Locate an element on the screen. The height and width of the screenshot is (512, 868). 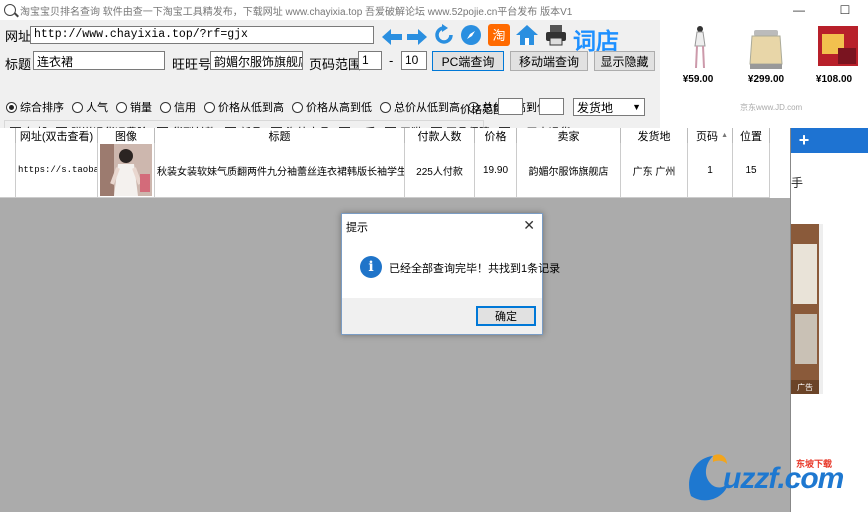
col-paid: 付款人数 is located at coordinates (440, 135).